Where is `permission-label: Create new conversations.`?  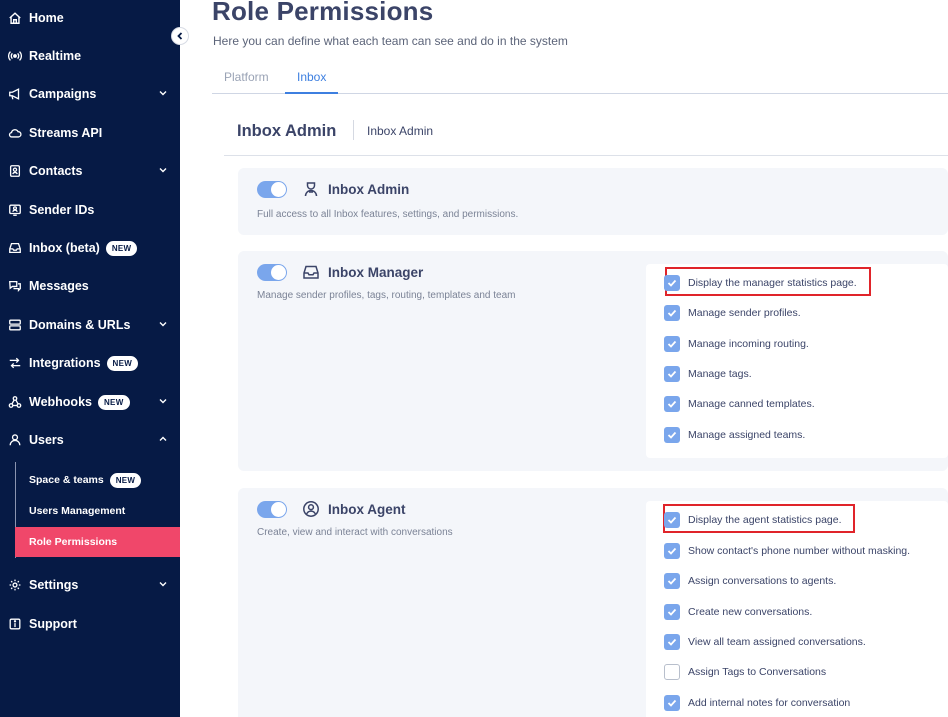 permission-label: Create new conversations. is located at coordinates (750, 612).